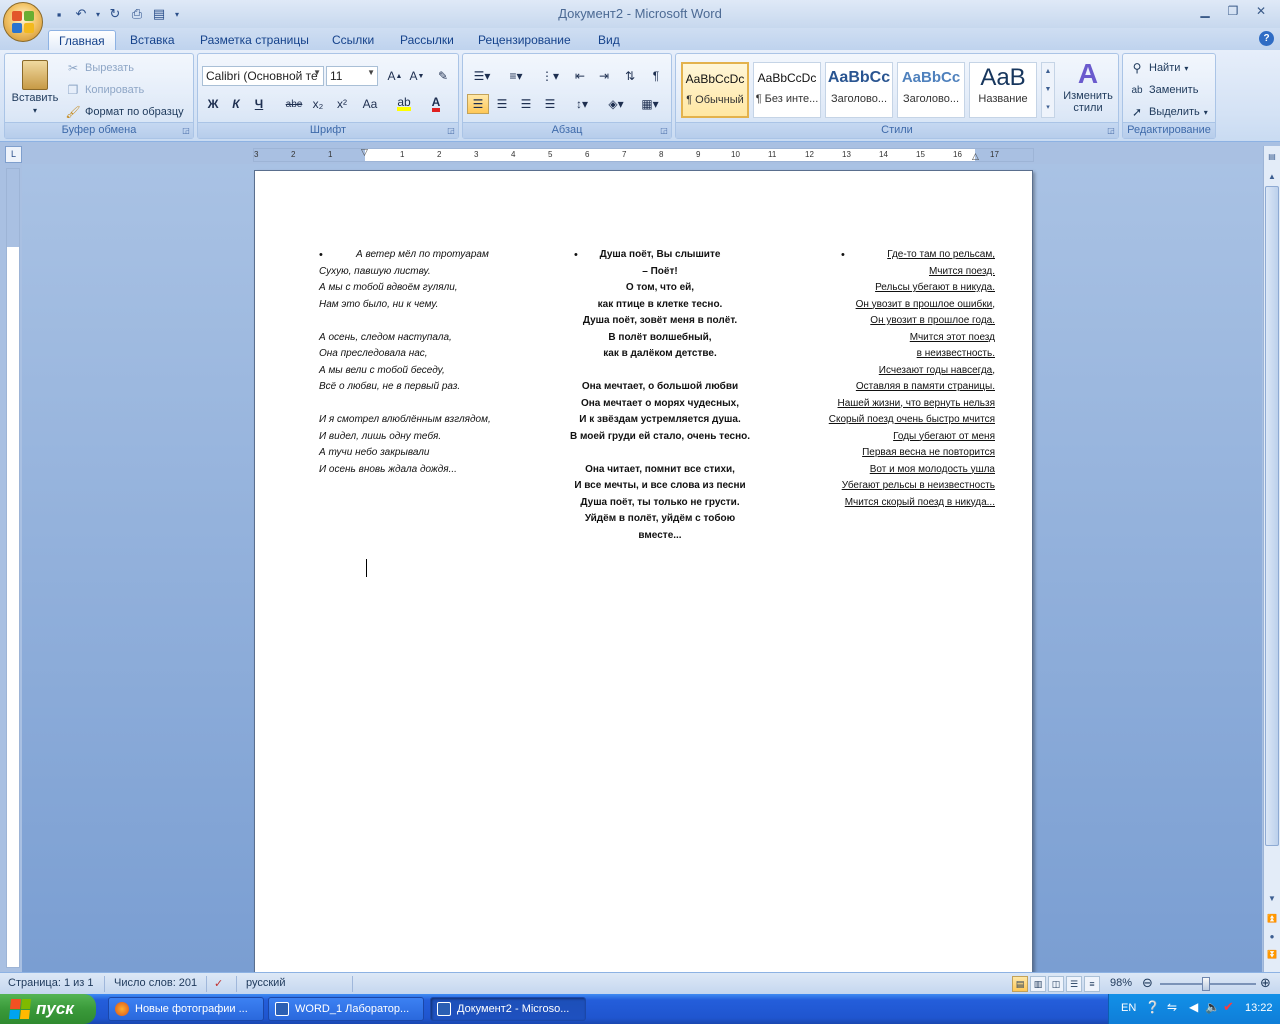 This screenshot has height=1024, width=1280. I want to click on zoom-level: 98%, so click(1121, 983).